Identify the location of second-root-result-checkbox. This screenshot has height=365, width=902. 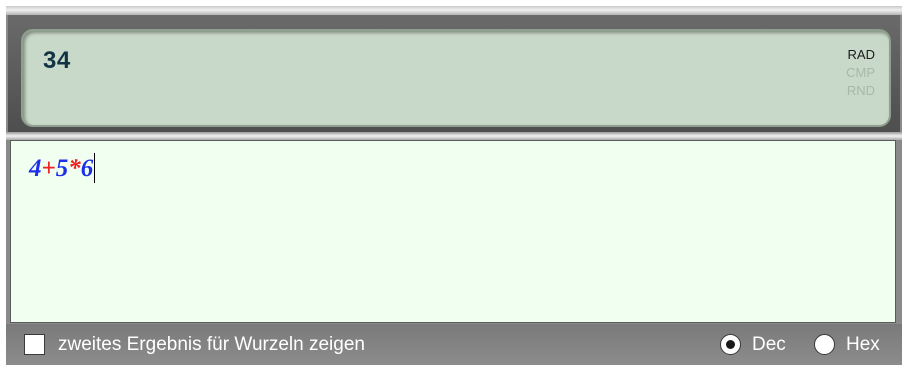
(34, 344).